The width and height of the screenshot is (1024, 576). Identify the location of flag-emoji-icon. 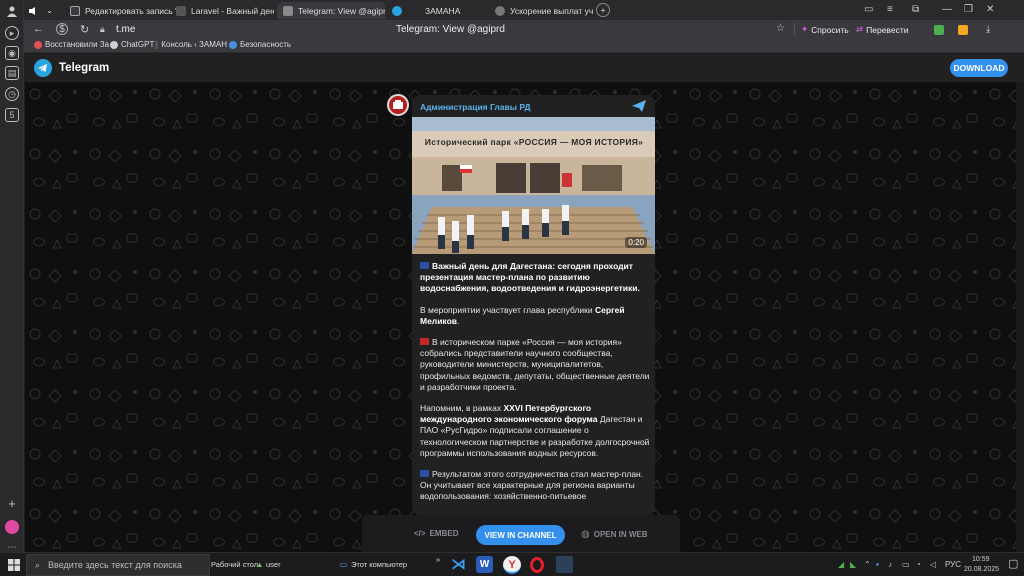
(424, 342).